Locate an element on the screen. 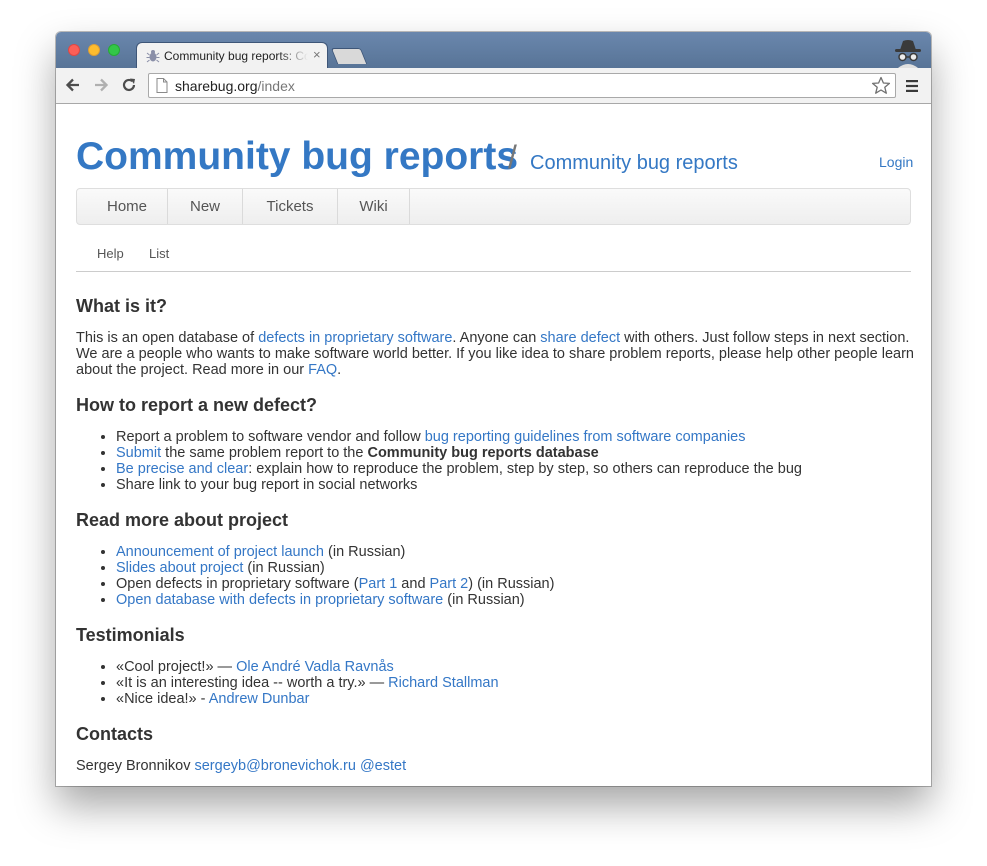  incognito-icon is located at coordinates (908, 54).